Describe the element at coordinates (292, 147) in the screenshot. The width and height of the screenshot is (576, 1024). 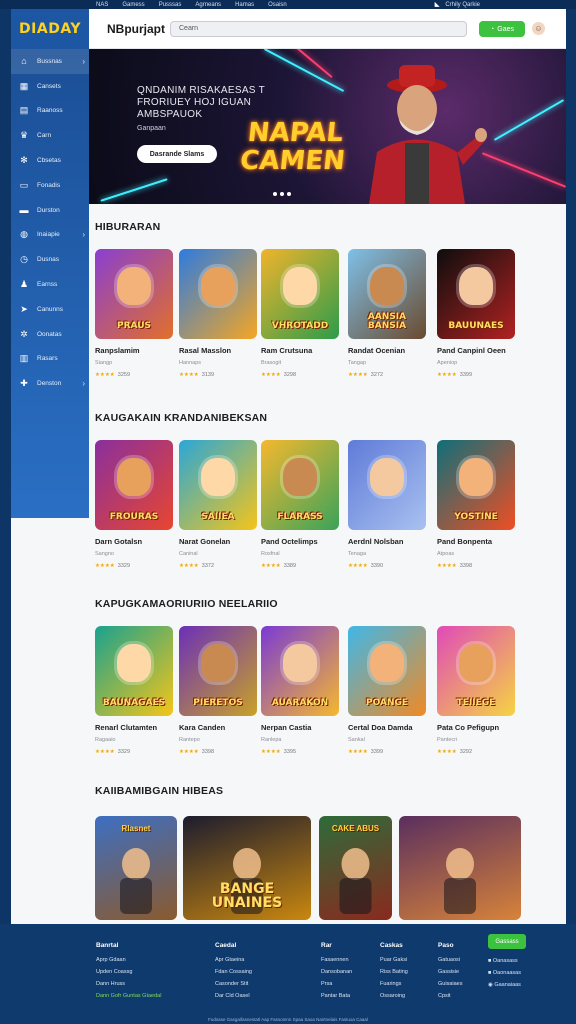
I see `hero-game-title: NAPAL CAMEN` at that location.